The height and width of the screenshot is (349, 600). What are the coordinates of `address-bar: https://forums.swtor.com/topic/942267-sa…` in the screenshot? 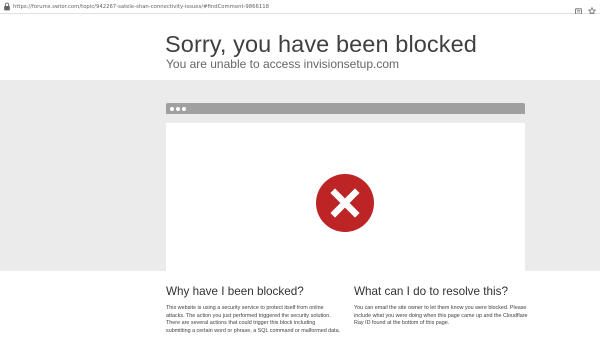 It's located at (300, 7).